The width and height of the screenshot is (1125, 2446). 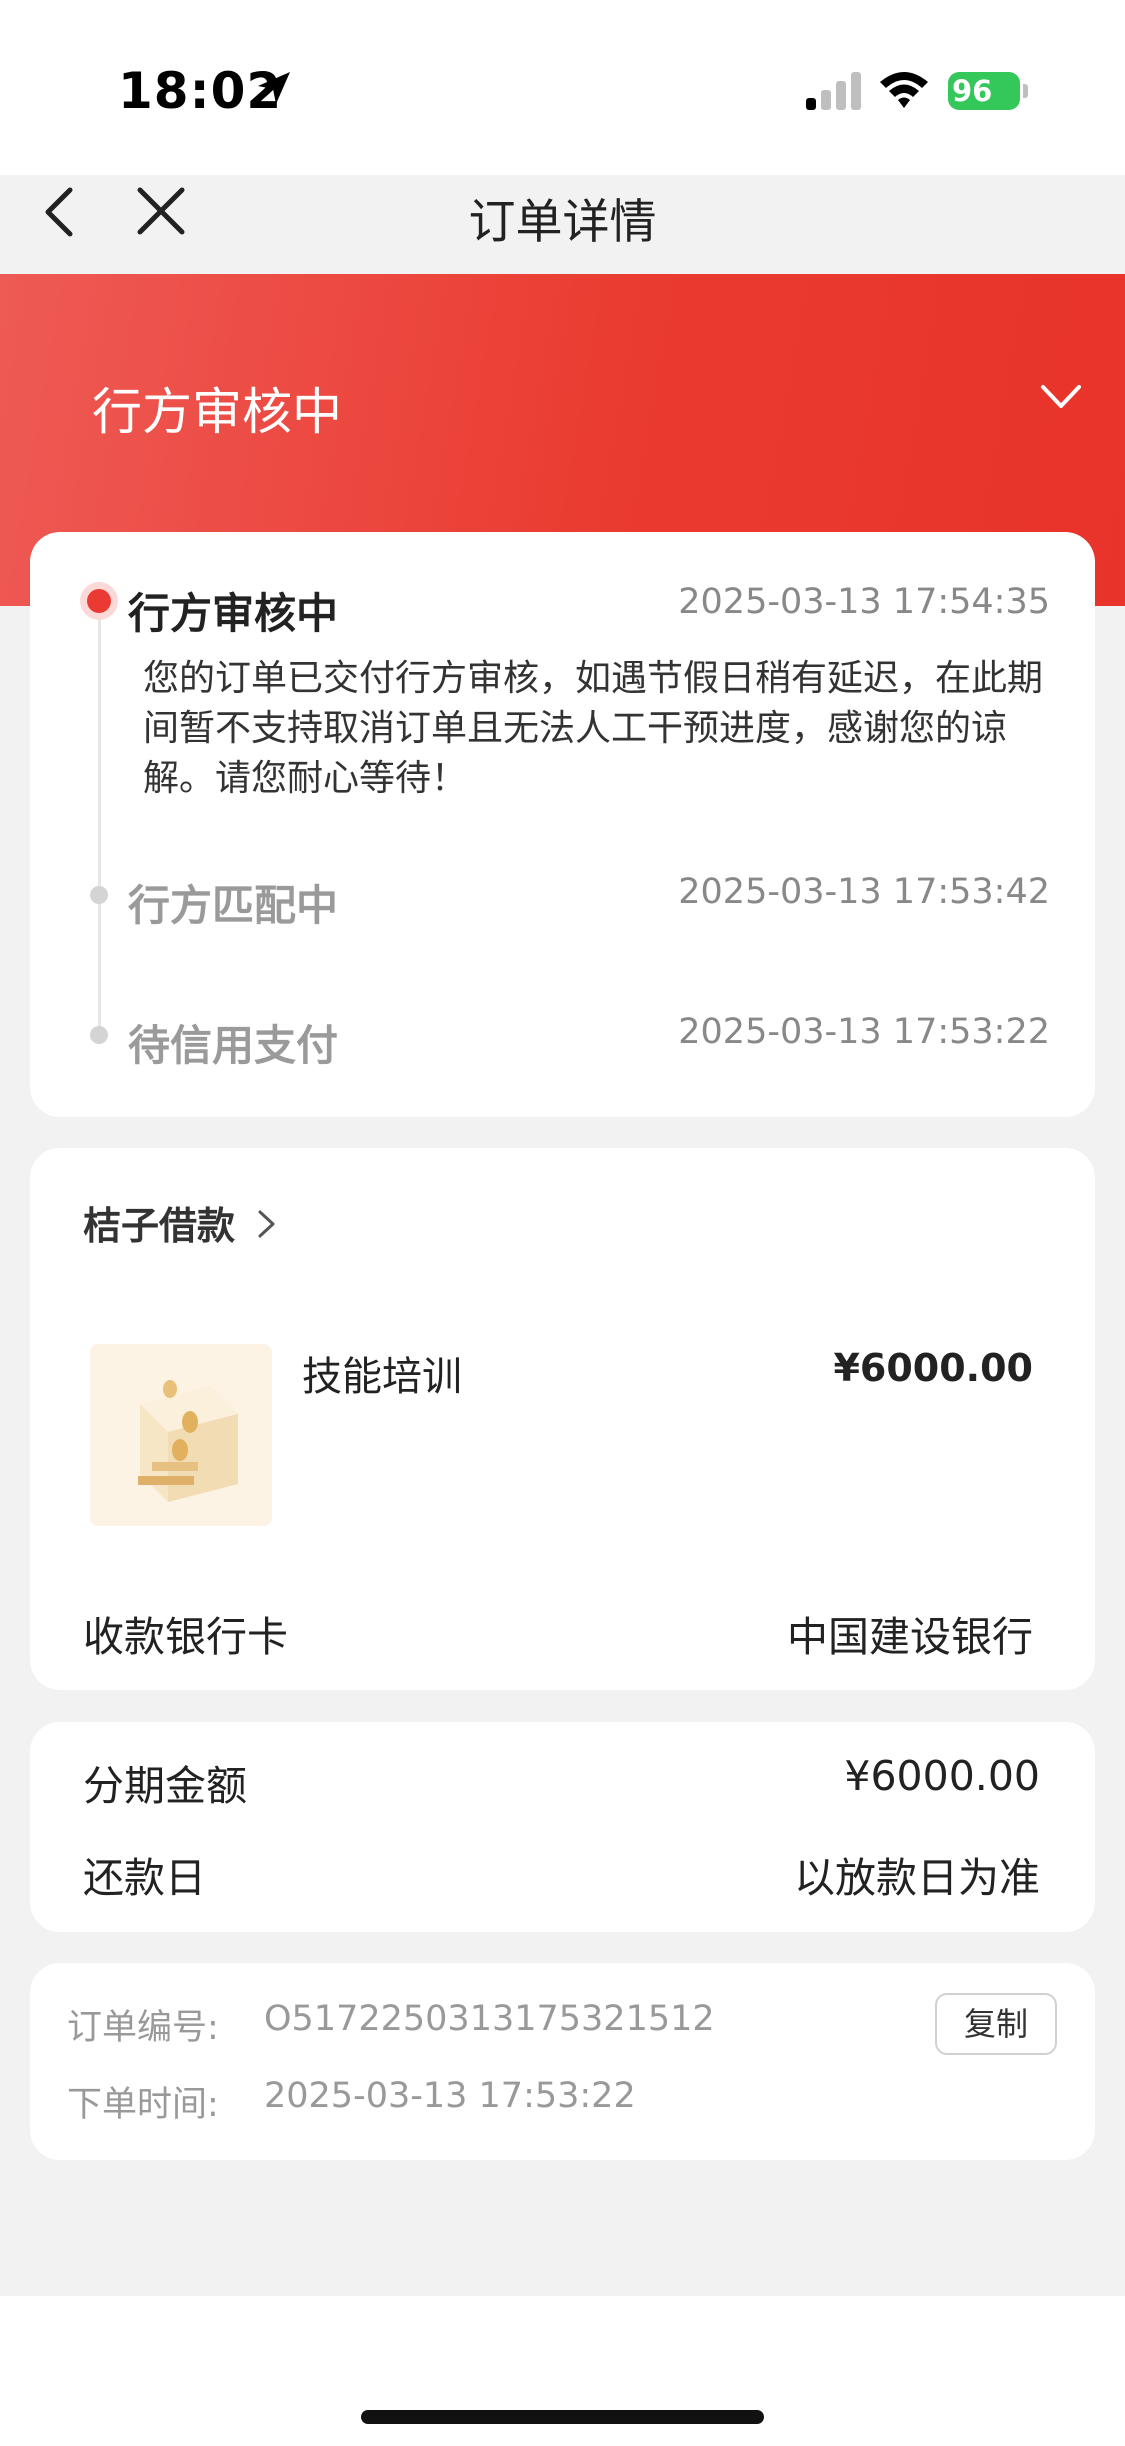 What do you see at coordinates (933, 1368) in the screenshot?
I see `product-price: ¥6000.00` at bounding box center [933, 1368].